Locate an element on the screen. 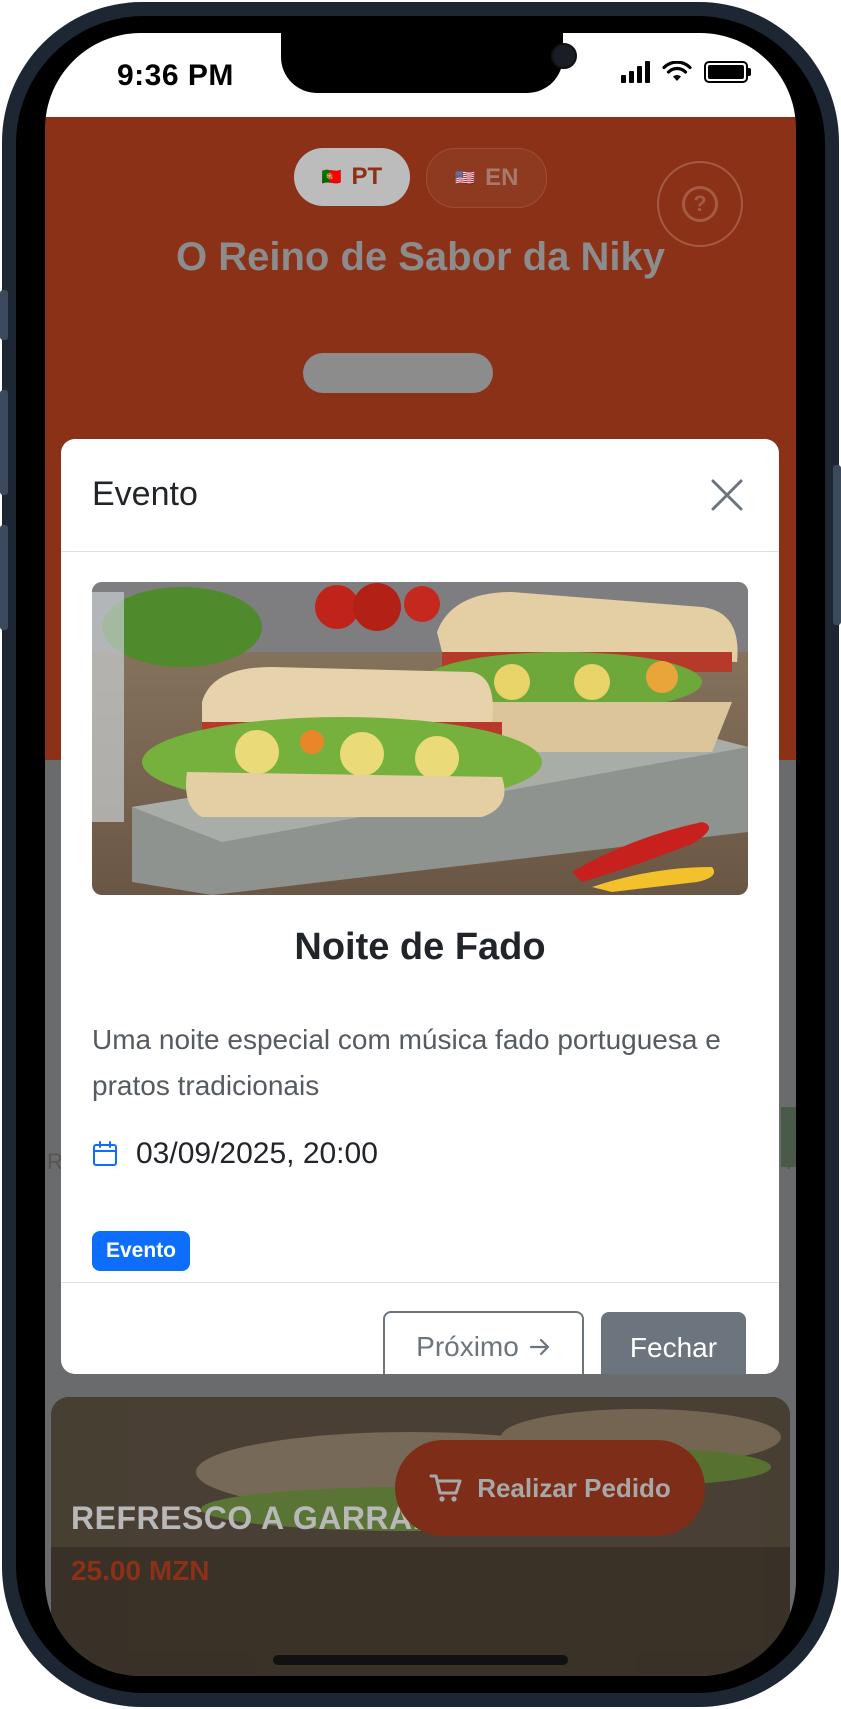 Image resolution: width=841 pixels, height=1709 pixels. wifi-icon is located at coordinates (677, 71).